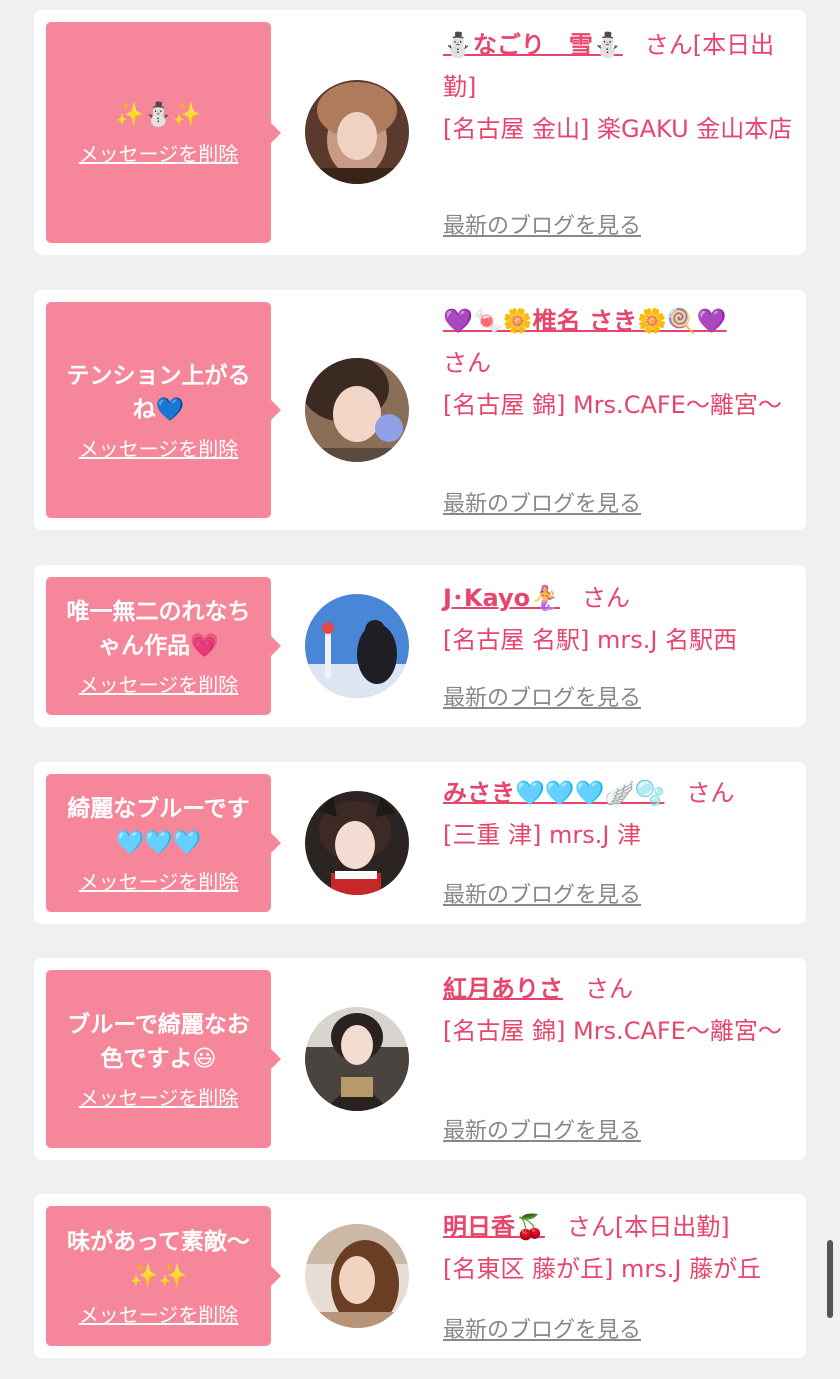 The image size is (840, 1379). I want to click on sender-name-link: 明日香🍒, so click(494, 1227).